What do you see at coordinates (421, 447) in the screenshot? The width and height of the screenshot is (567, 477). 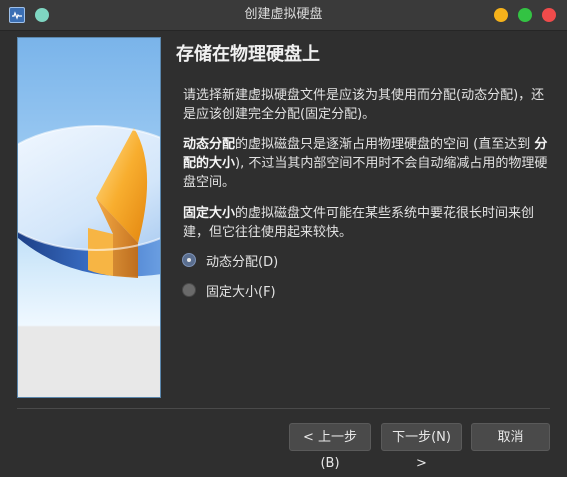 I see `next-button: 下一步(N) >` at bounding box center [421, 447].